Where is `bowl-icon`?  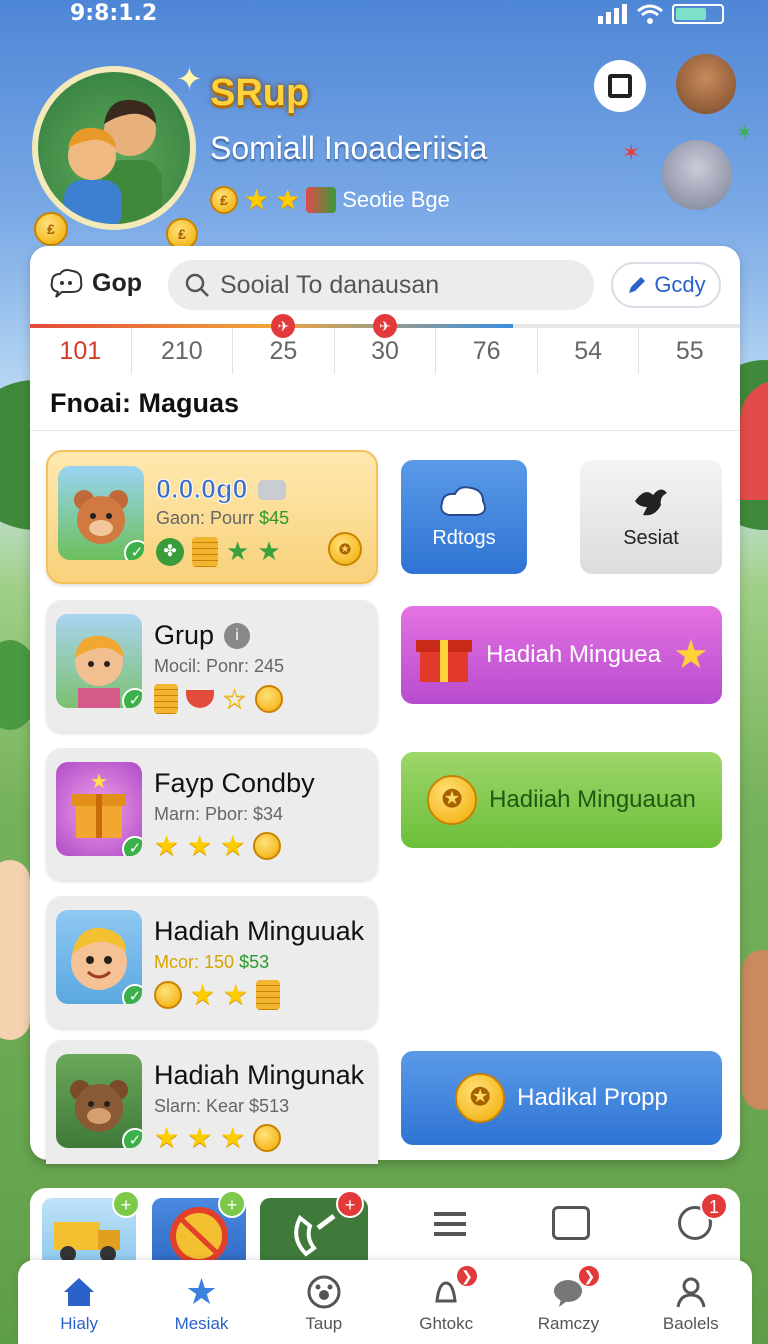
bowl-icon is located at coordinates (200, 699).